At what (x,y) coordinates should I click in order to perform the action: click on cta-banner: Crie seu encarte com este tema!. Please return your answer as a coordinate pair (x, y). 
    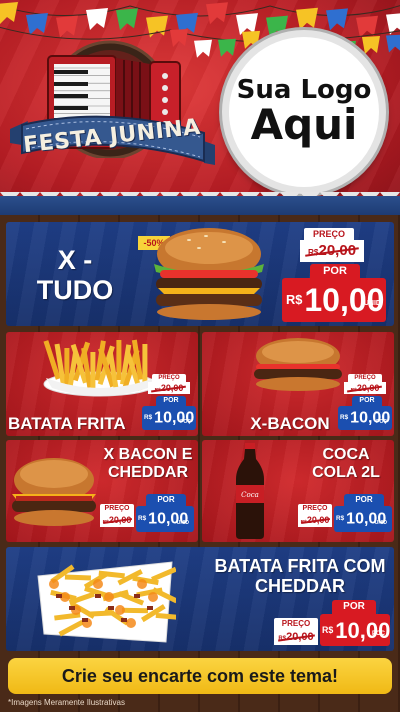
    Looking at the image, I should click on (200, 676).